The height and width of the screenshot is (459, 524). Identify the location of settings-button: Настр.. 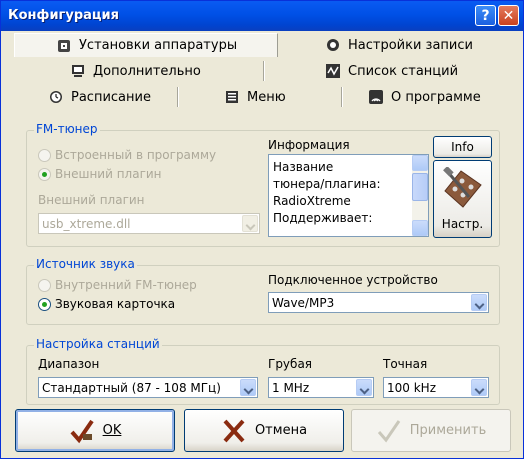
(462, 199).